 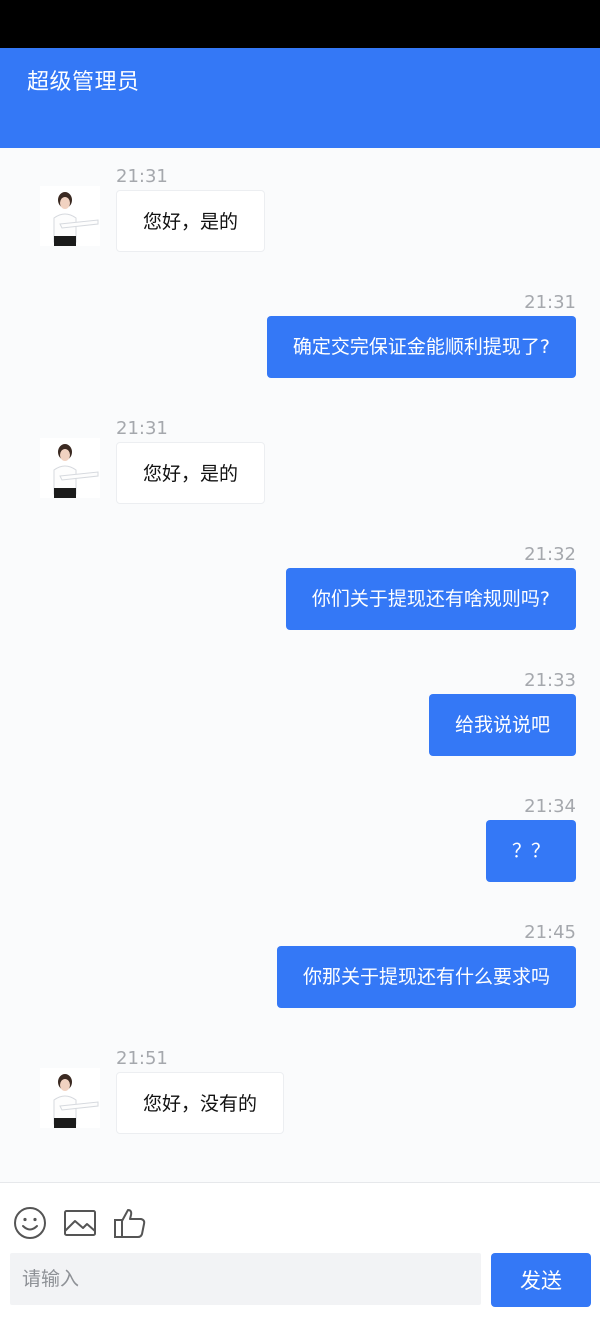 I want to click on composer-bar: 发送, so click(x=300, y=1253).